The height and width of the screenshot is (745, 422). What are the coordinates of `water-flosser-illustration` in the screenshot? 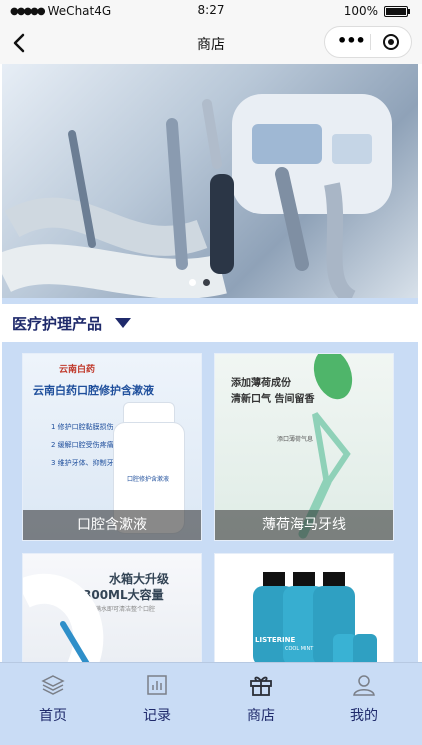 It's located at (63, 617).